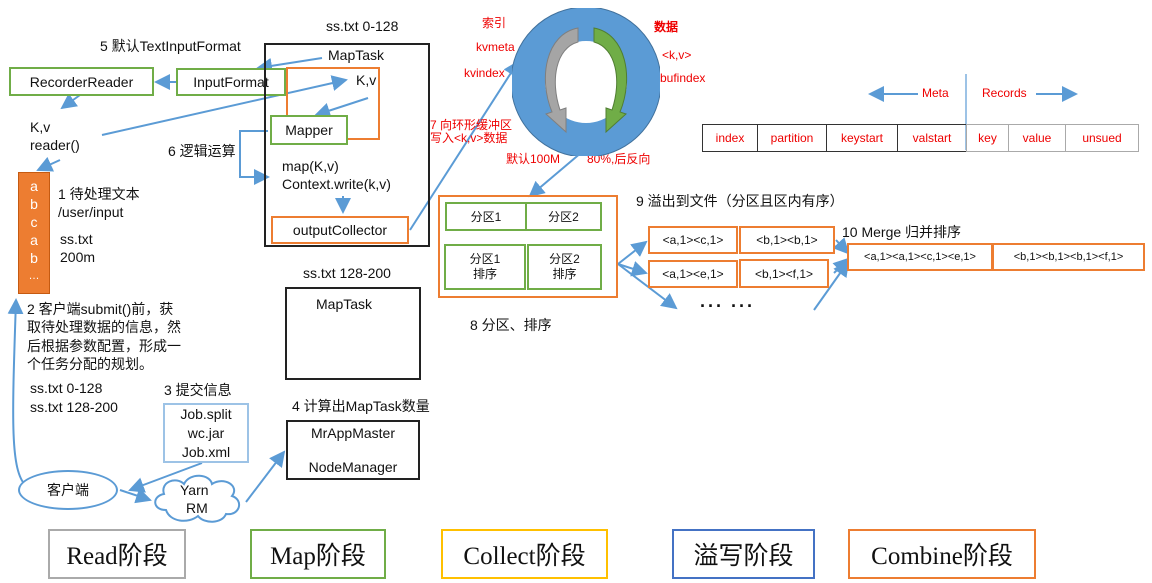 The width and height of the screenshot is (1152, 583). Describe the element at coordinates (563, 216) in the screenshot. I see `partition2-box: 分区2` at that location.